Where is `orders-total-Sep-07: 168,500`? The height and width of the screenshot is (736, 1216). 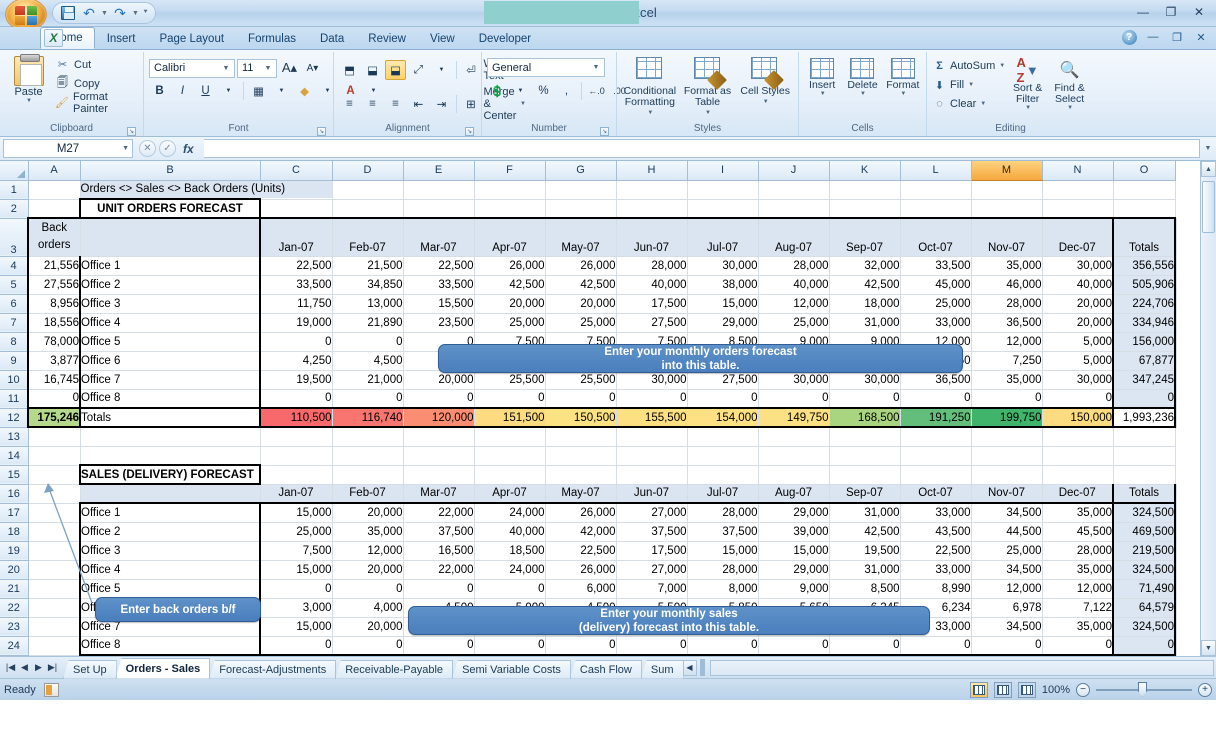 orders-total-Sep-07: 168,500 is located at coordinates (865, 417).